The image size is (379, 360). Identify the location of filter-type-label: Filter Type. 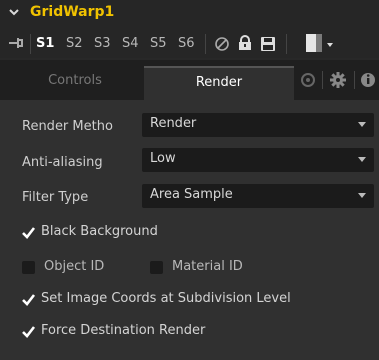
(55, 197).